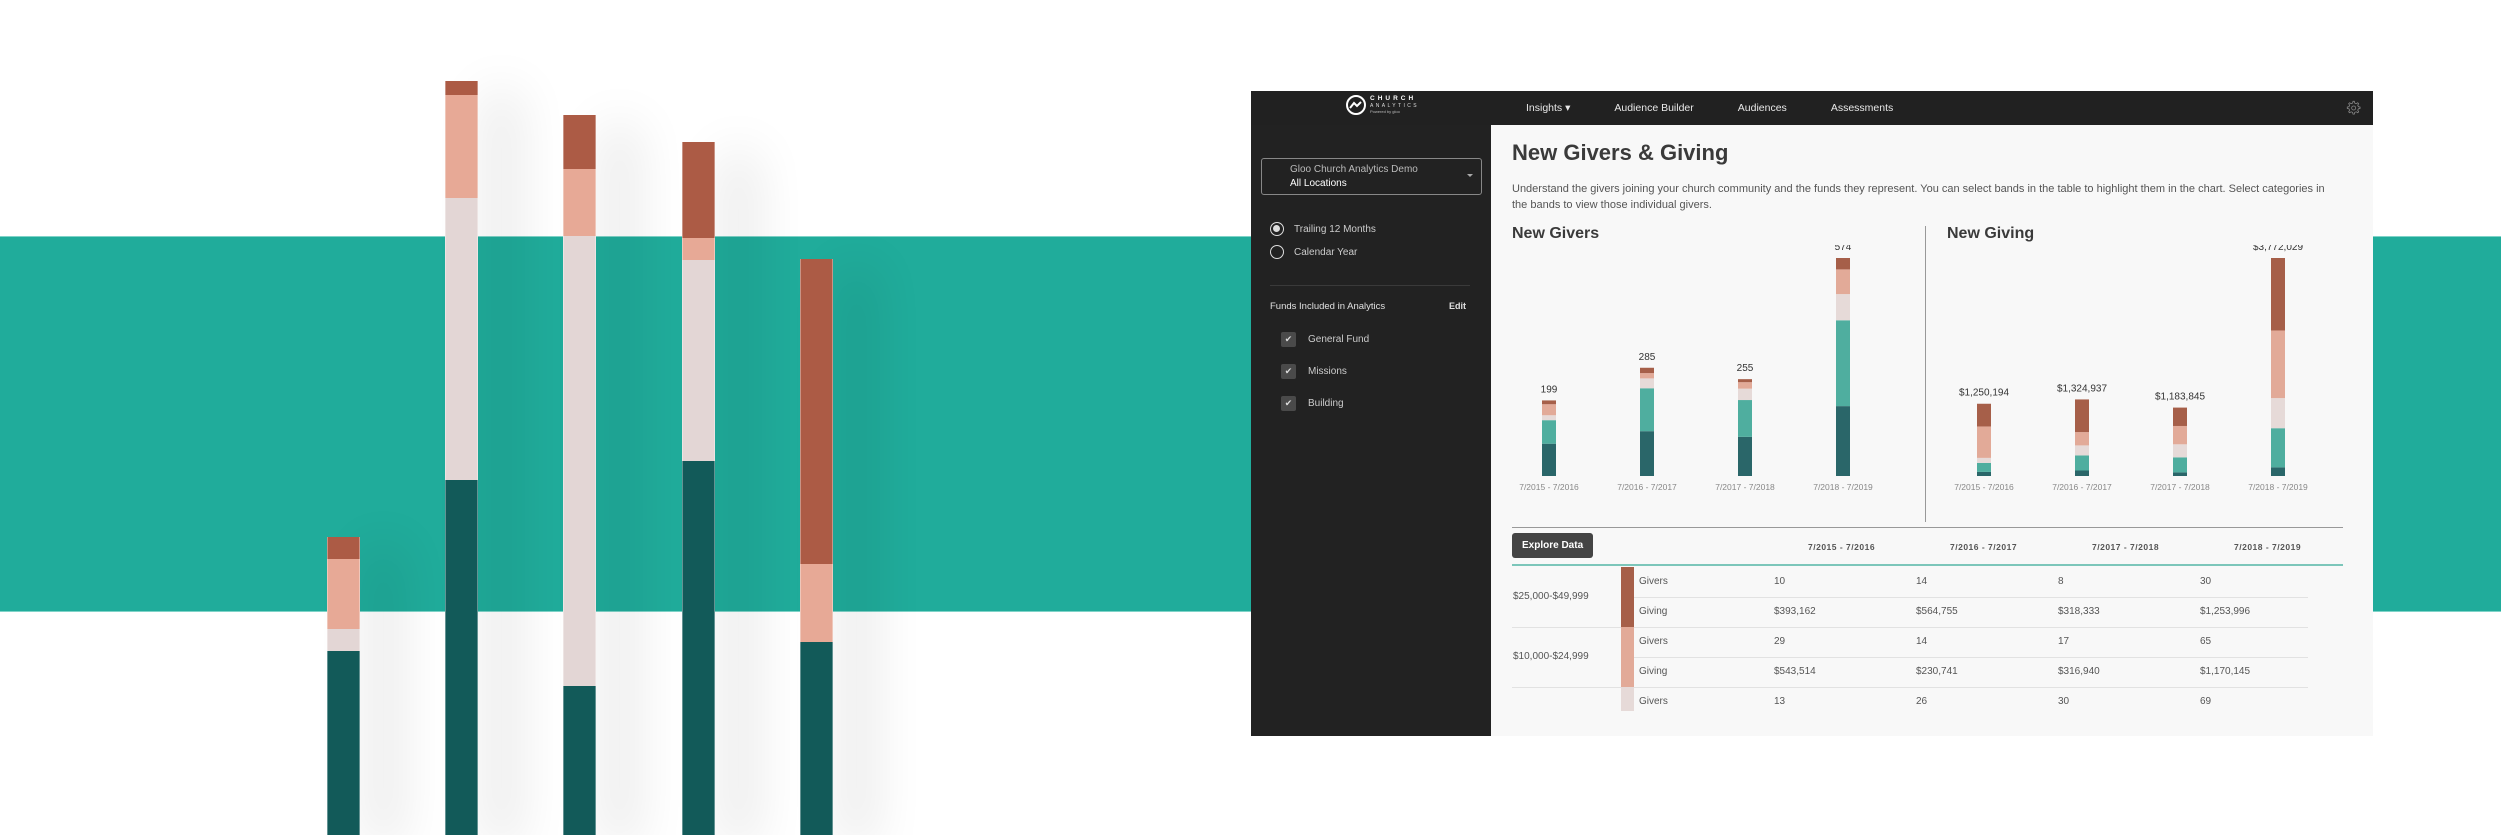  I want to click on x-tick-label: 7/2016 - 7/2017, so click(2082, 487).